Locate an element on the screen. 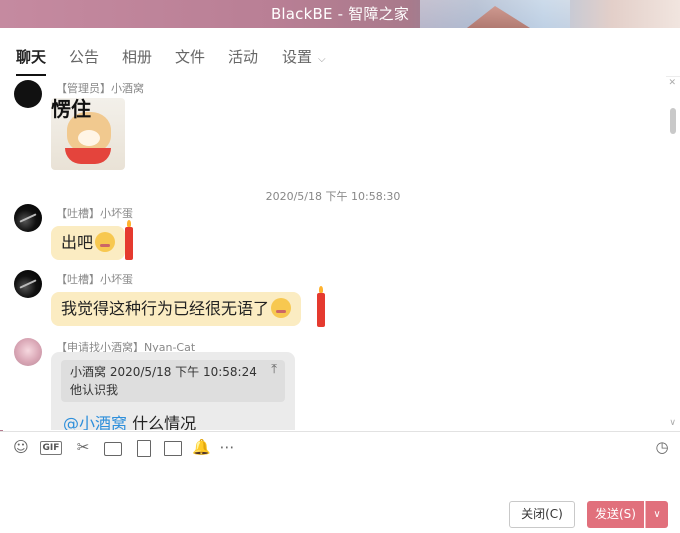  gif-icon: GIF is located at coordinates (51, 448).